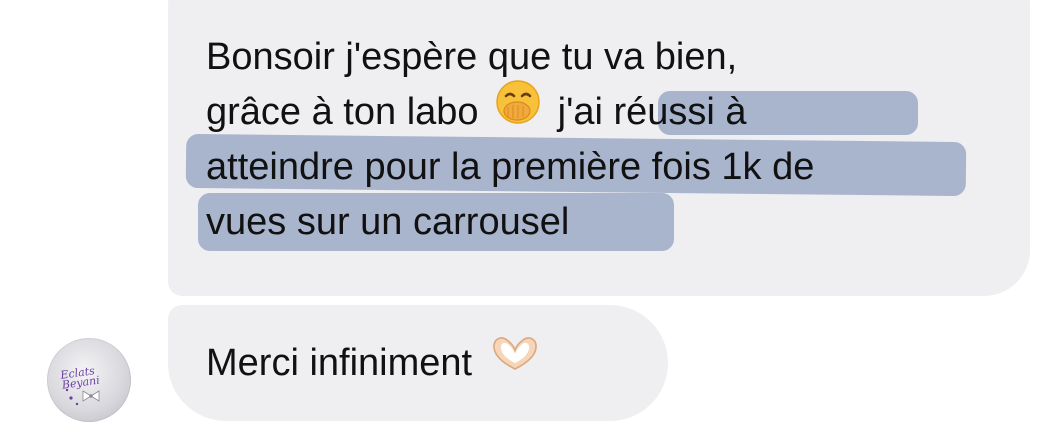 The width and height of the screenshot is (1042, 444). I want to click on message-line: vues sur un carrousel, so click(599, 222).